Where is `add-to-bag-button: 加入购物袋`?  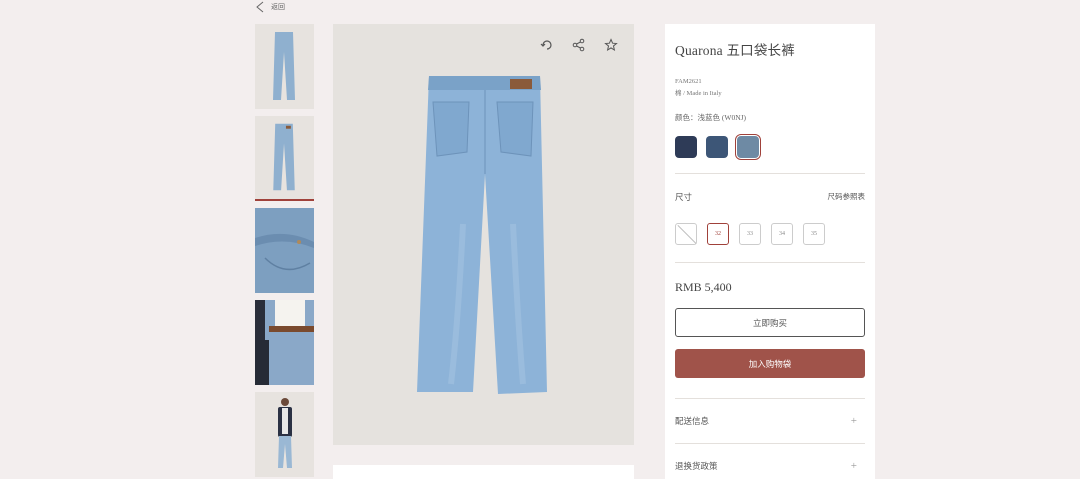
add-to-bag-button: 加入购物袋 is located at coordinates (770, 363).